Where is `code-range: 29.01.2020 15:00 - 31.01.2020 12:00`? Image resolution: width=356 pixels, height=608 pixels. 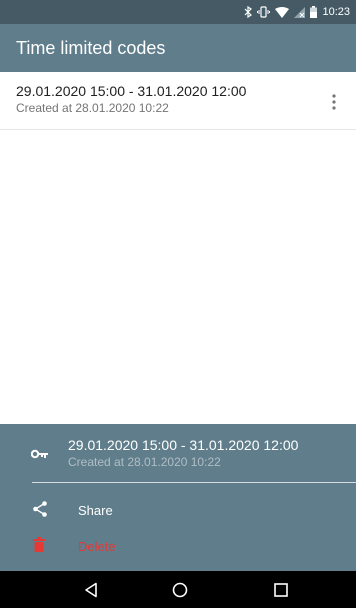
code-range: 29.01.2020 15:00 - 31.01.2020 12:00 is located at coordinates (131, 91).